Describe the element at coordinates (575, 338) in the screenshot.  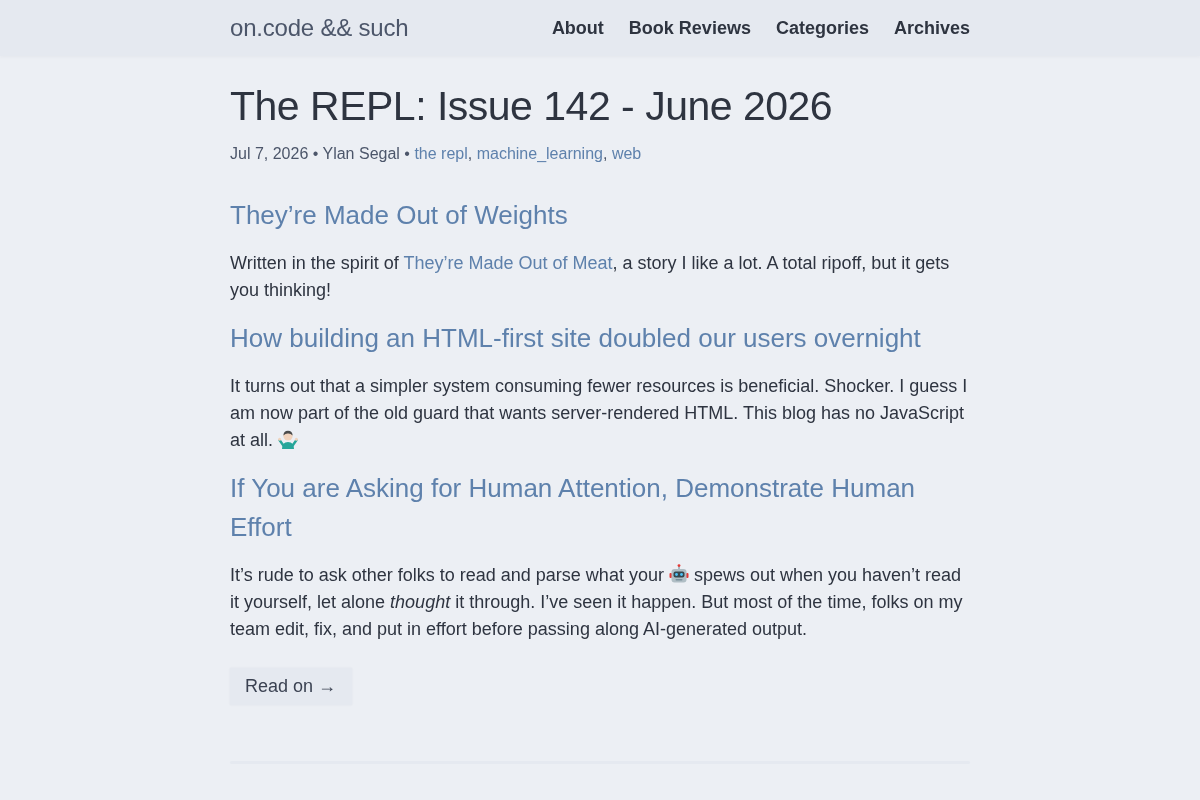
I see `article-heading-link: How building an HTML-first site doubled our users overnight` at that location.